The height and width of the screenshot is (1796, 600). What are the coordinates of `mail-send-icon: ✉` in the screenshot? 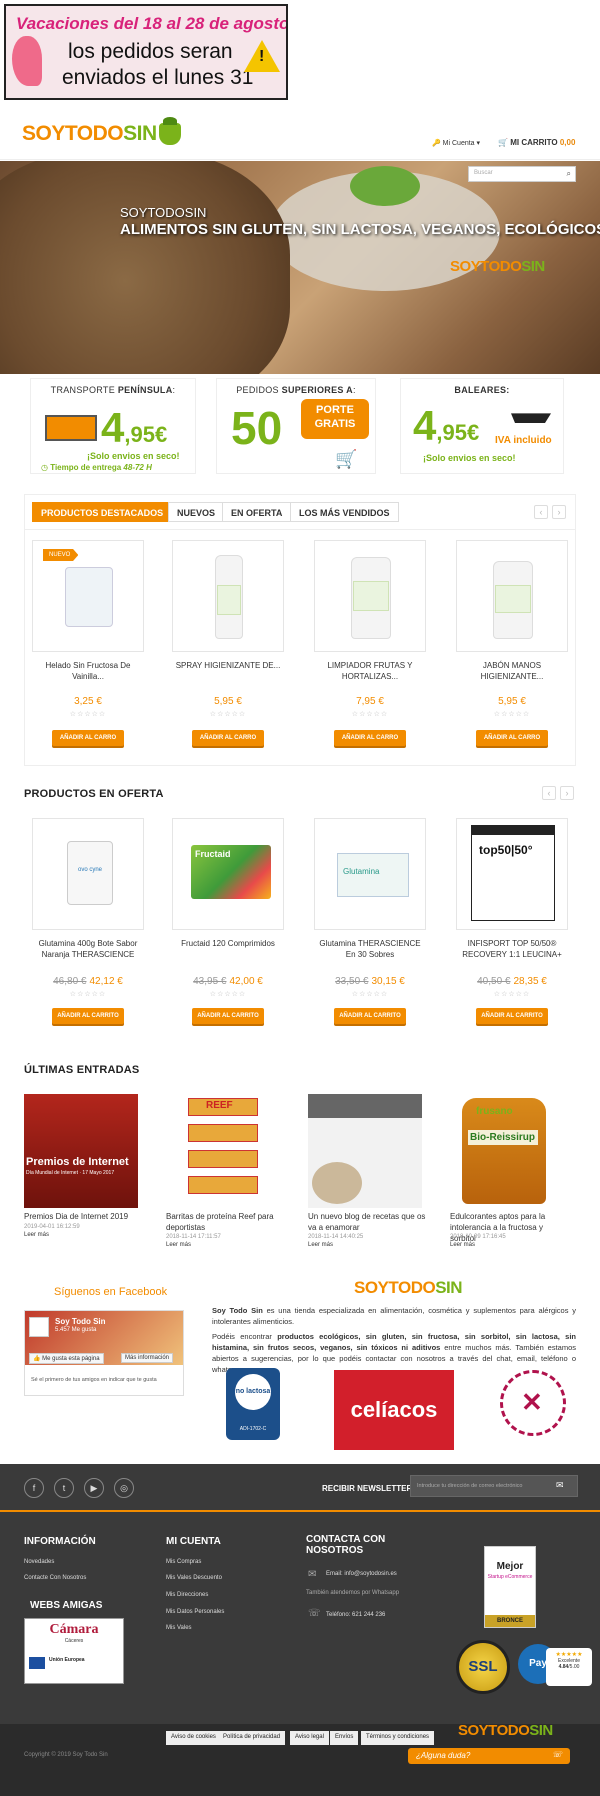 It's located at (560, 1485).